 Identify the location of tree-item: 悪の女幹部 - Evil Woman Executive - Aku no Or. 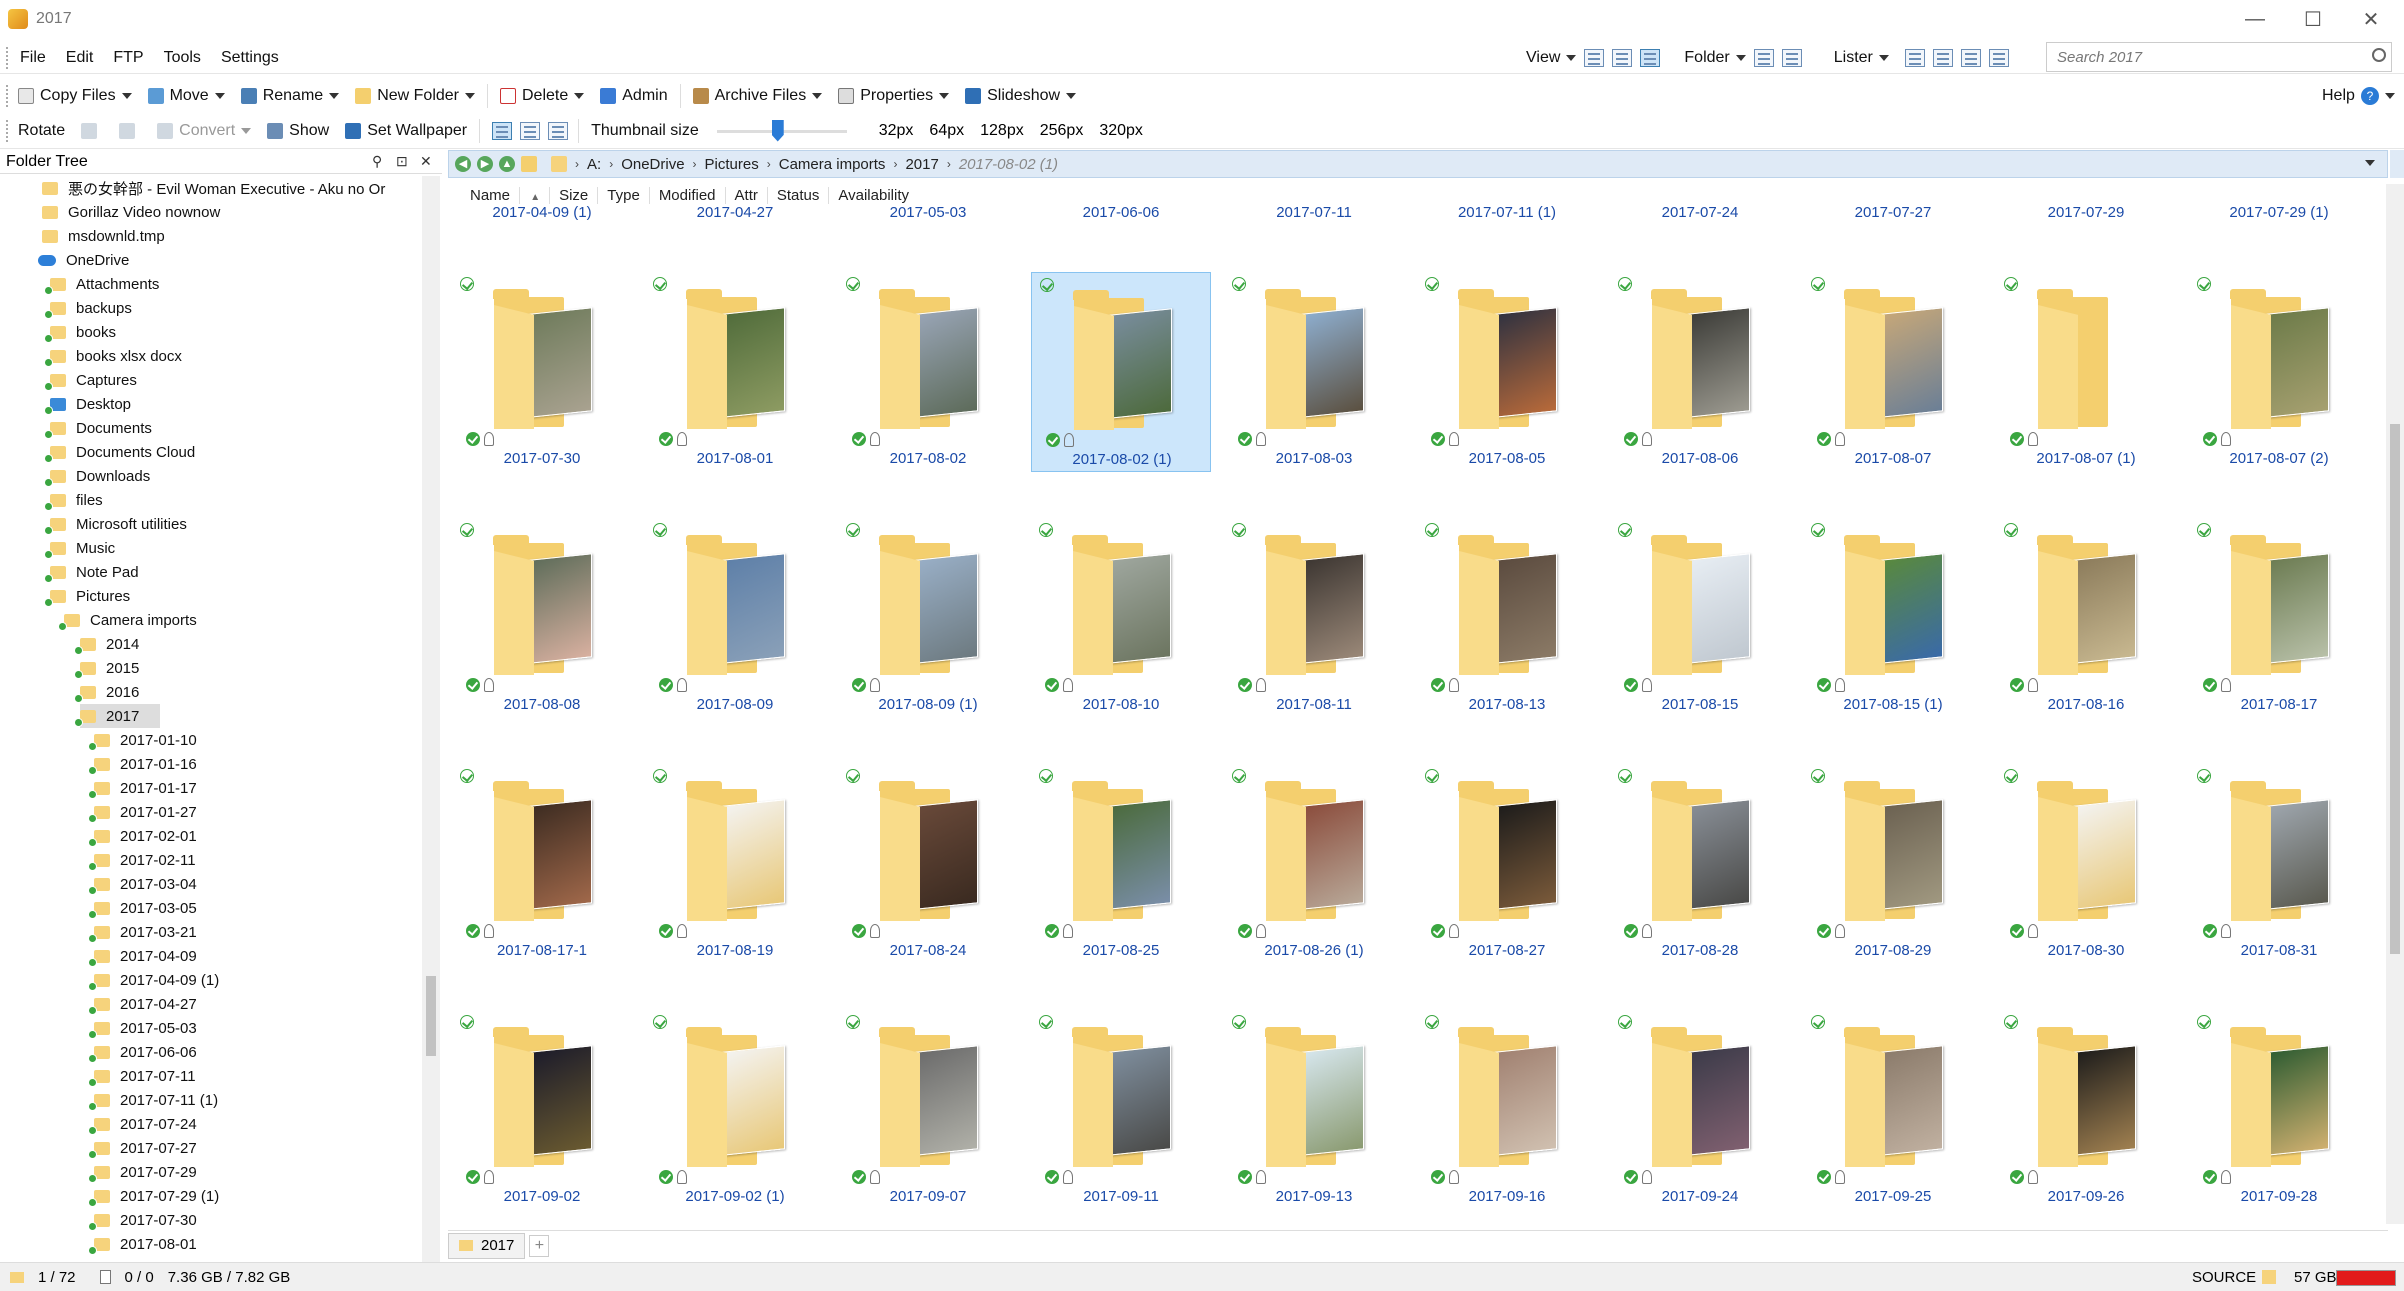
(213, 188).